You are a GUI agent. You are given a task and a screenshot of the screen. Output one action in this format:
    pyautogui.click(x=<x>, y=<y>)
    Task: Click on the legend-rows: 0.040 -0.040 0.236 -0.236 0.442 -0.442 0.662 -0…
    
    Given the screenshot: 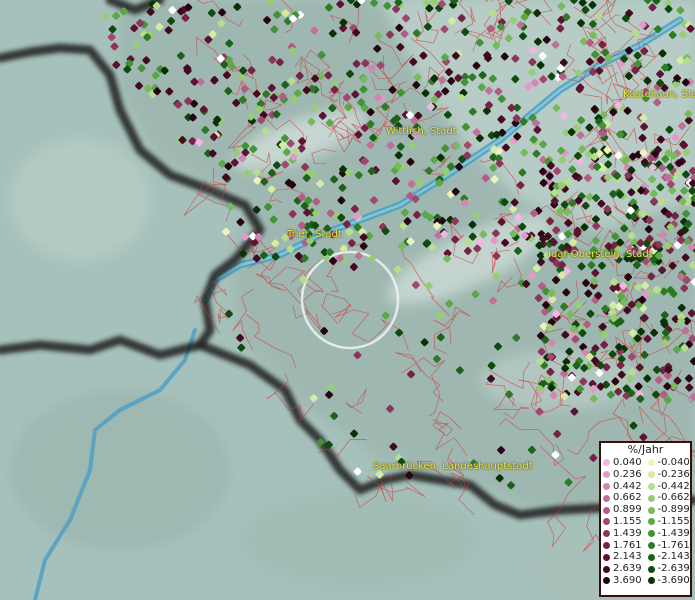 What is the action you would take?
    pyautogui.click(x=645, y=522)
    